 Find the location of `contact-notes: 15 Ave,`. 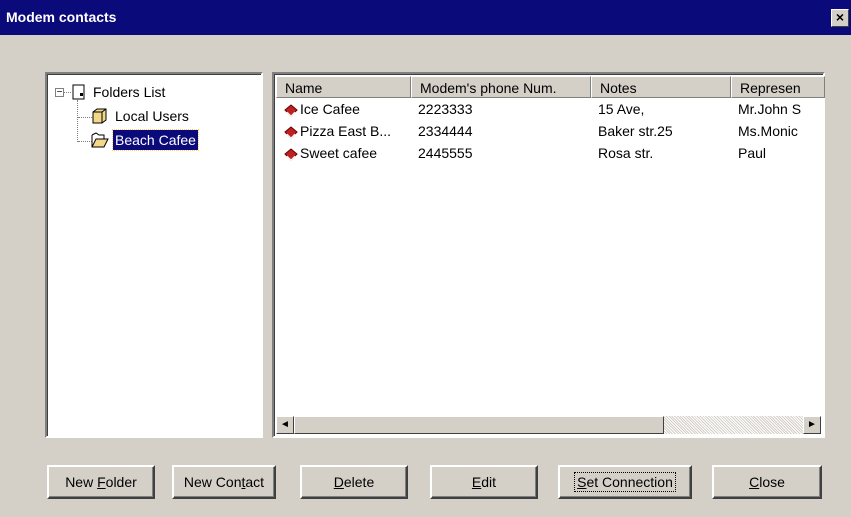

contact-notes: 15 Ave, is located at coordinates (621, 109).